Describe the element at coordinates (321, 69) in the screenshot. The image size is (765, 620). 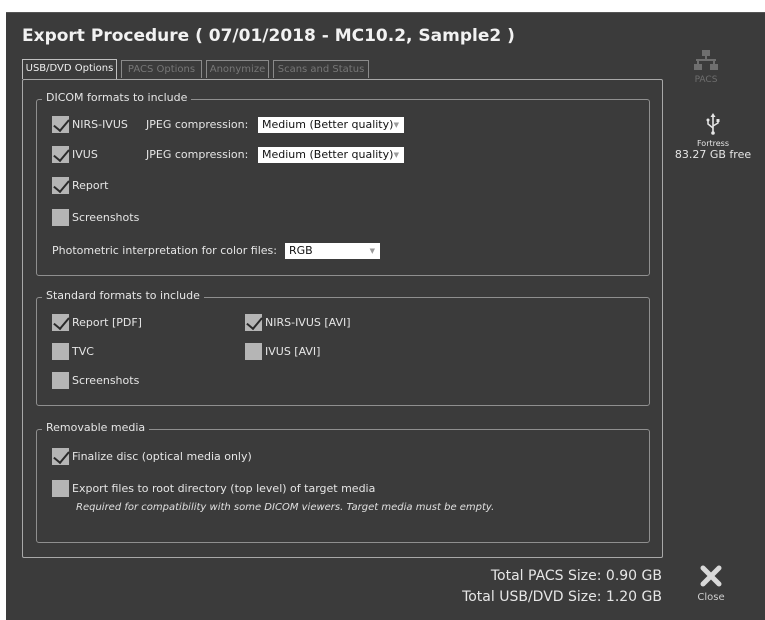
I see `tab-scans-and-status: Scans and Status` at that location.